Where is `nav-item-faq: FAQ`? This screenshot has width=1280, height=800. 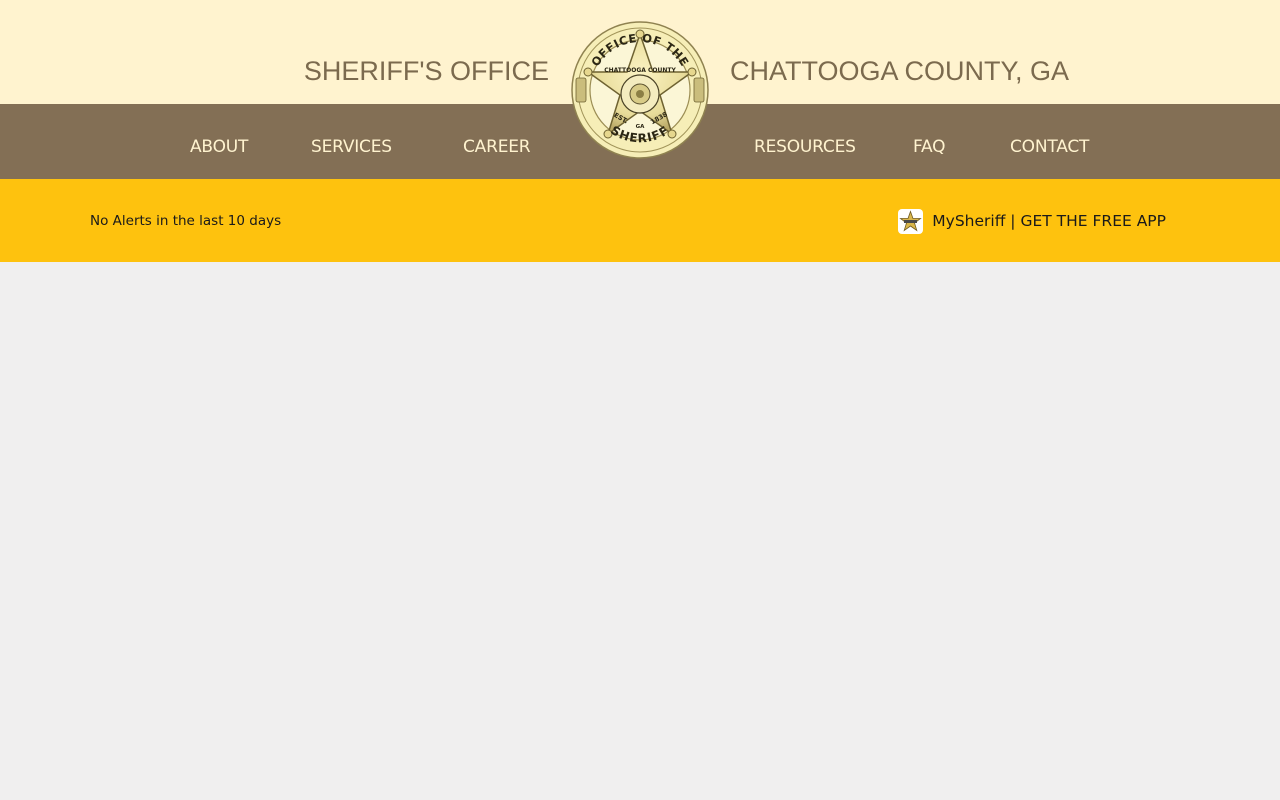 nav-item-faq: FAQ is located at coordinates (929, 147).